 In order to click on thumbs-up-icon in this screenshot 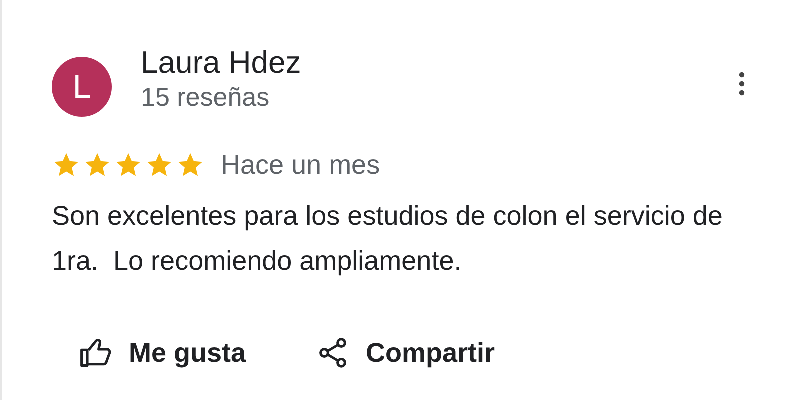, I will do `click(96, 353)`.